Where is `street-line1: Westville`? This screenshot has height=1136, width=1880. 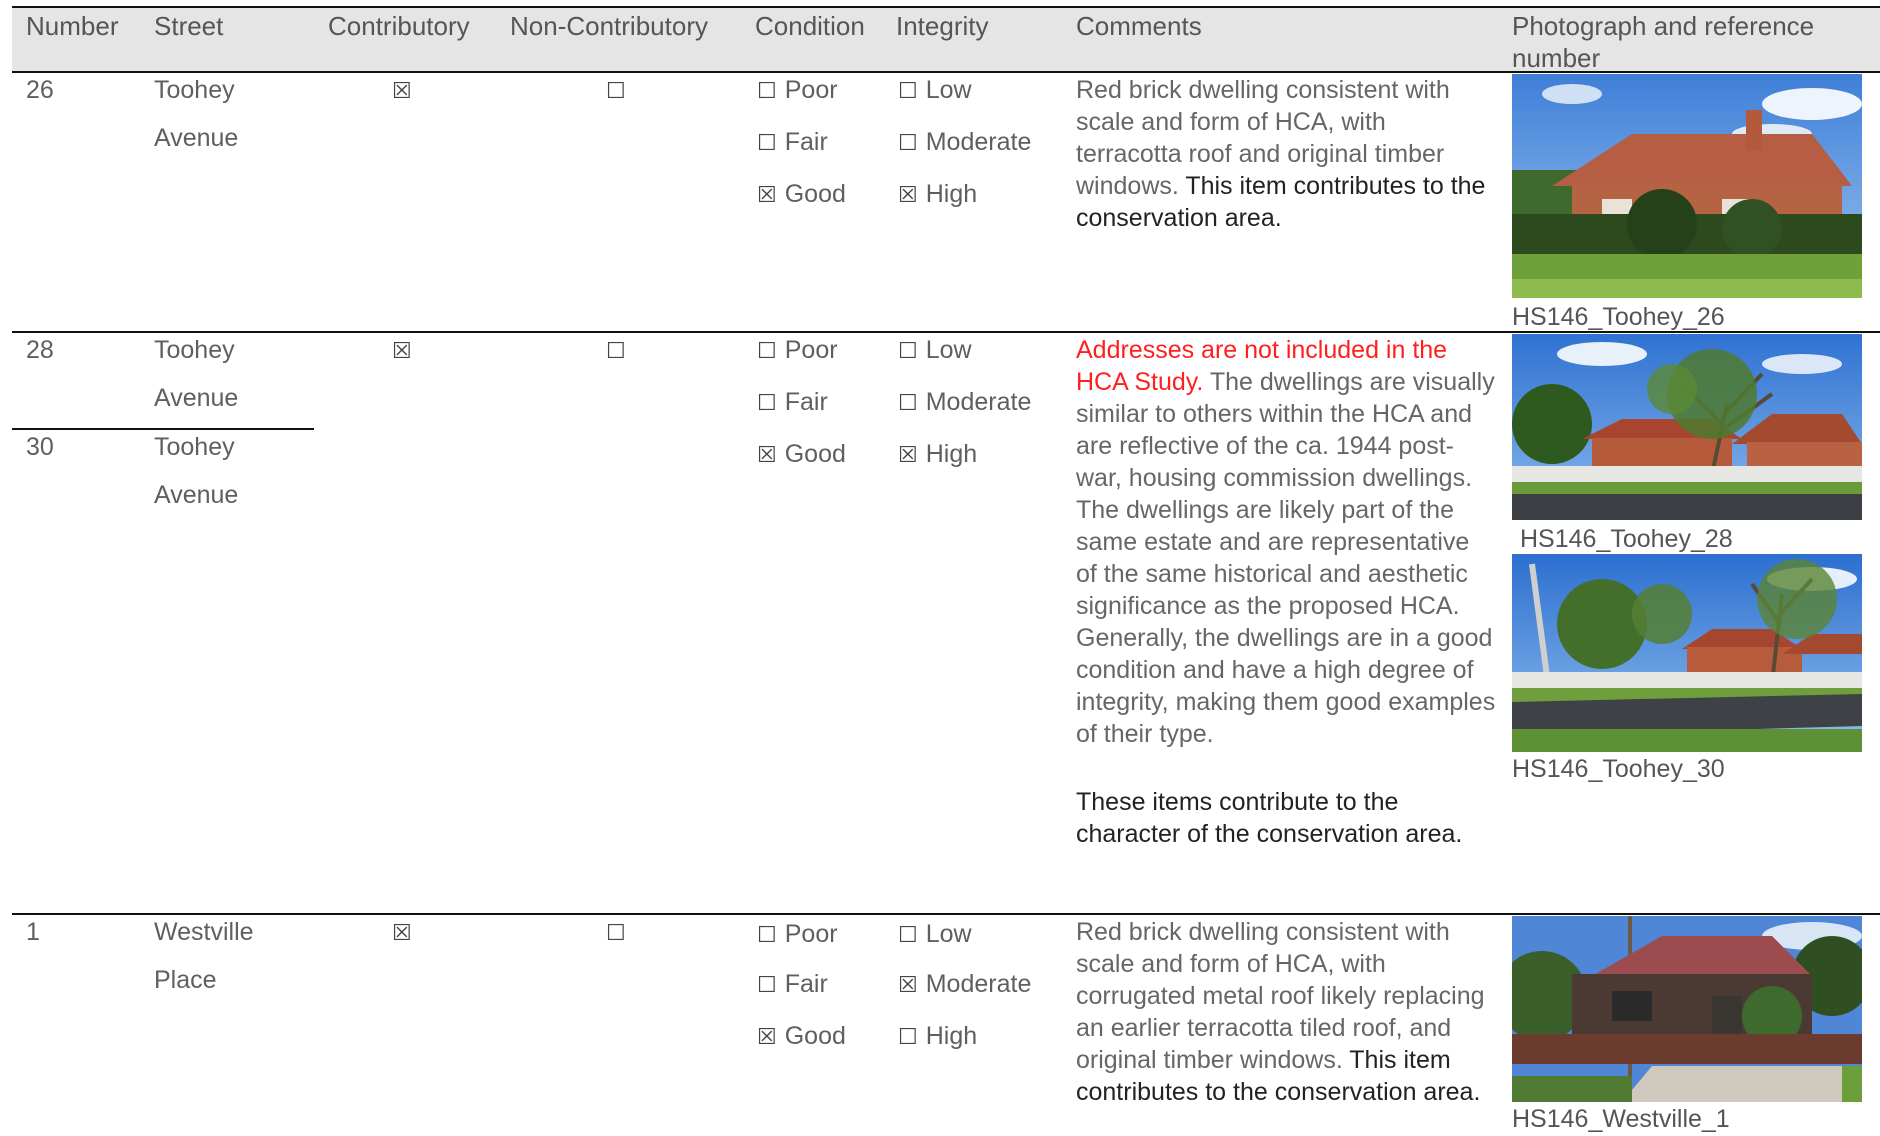 street-line1: Westville is located at coordinates (204, 932).